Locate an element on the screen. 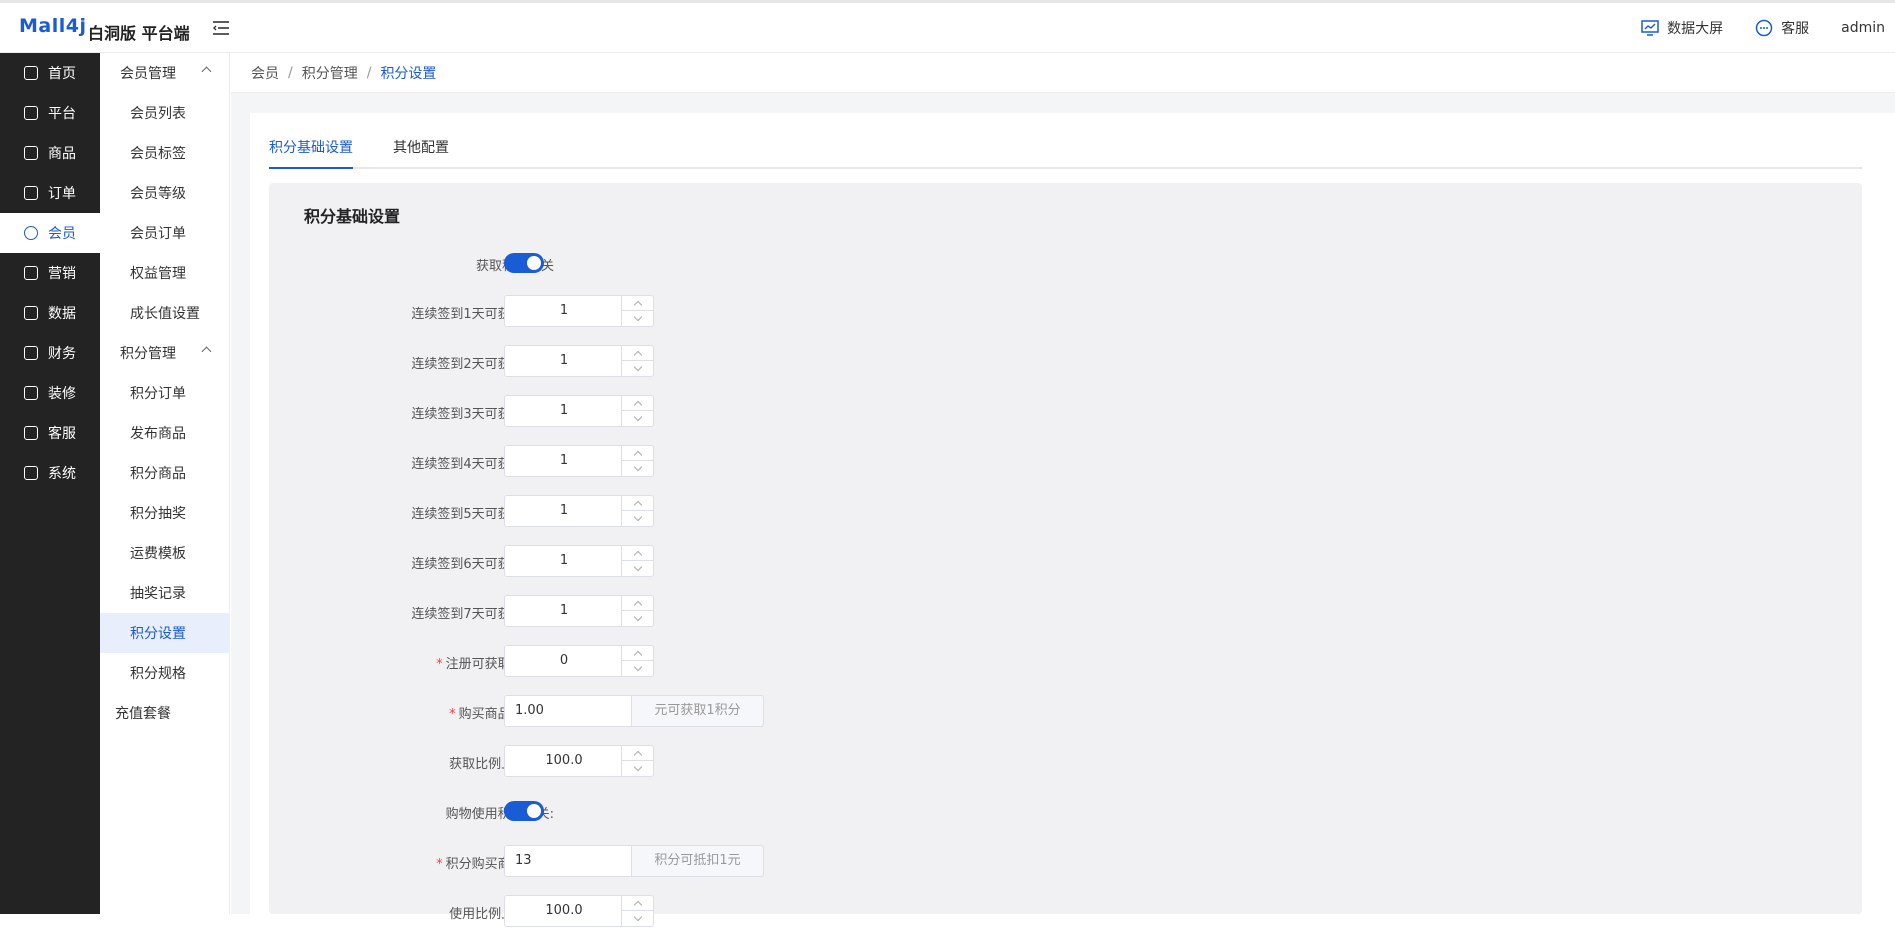  tab-other-config: 其他配置 is located at coordinates (421, 151).